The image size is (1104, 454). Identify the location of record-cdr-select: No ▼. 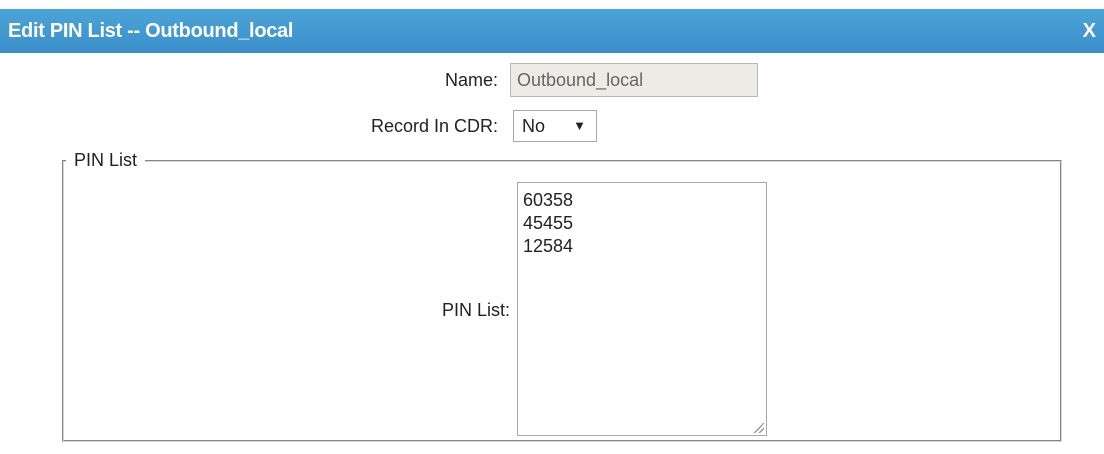
(555, 126).